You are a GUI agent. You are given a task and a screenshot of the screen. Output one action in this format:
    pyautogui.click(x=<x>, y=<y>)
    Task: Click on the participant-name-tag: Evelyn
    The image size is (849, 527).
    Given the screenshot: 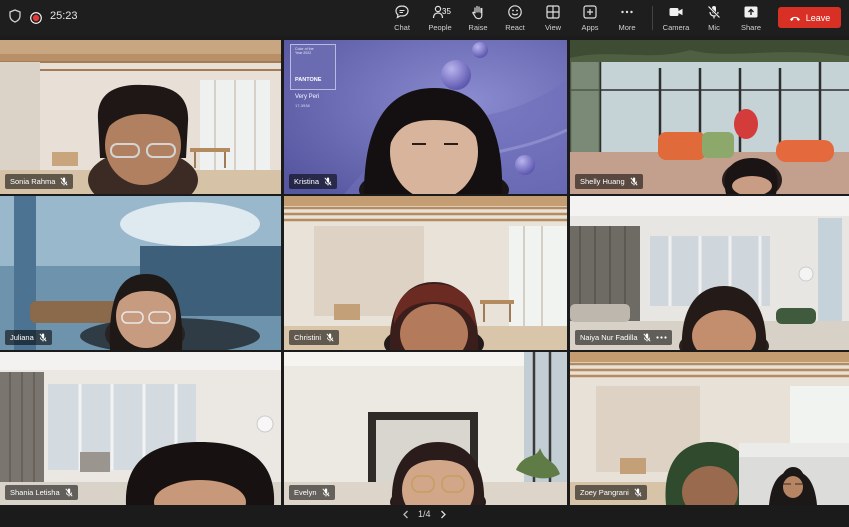 What is the action you would take?
    pyautogui.click(x=312, y=492)
    